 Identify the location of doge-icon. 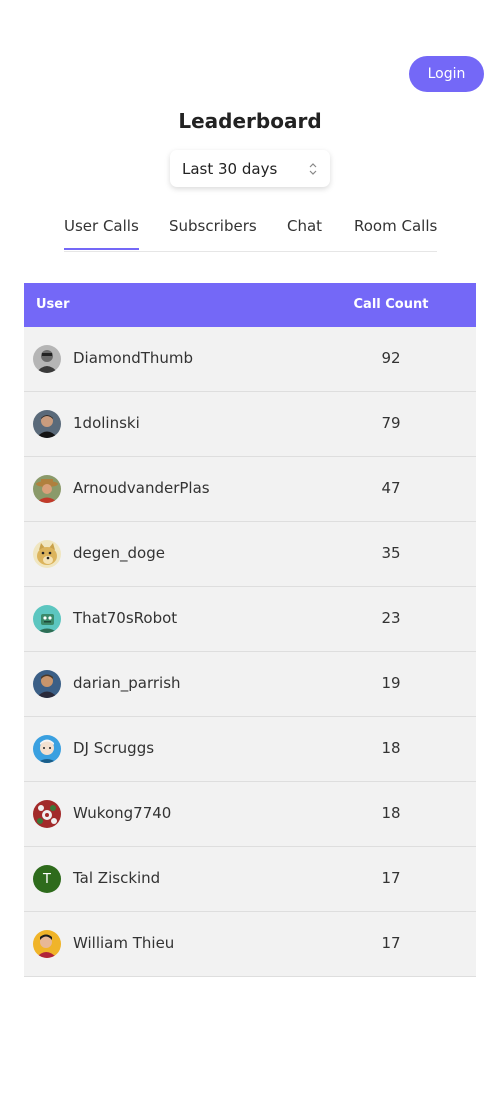
(47, 554).